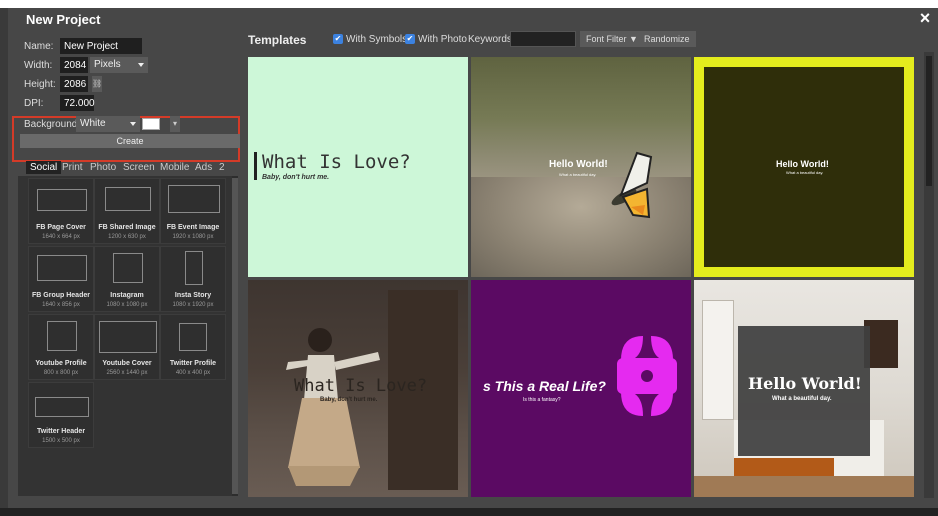 This screenshot has height=516, width=938. What do you see at coordinates (61, 305) in the screenshot?
I see `preset-size: 1640 x 856 px` at bounding box center [61, 305].